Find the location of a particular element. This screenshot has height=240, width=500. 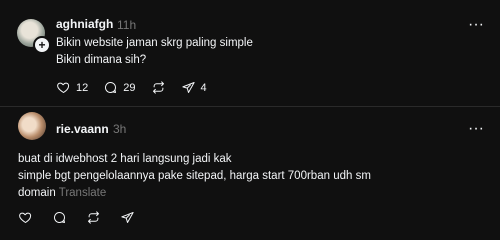

post-username: rie.vaann is located at coordinates (82, 129).